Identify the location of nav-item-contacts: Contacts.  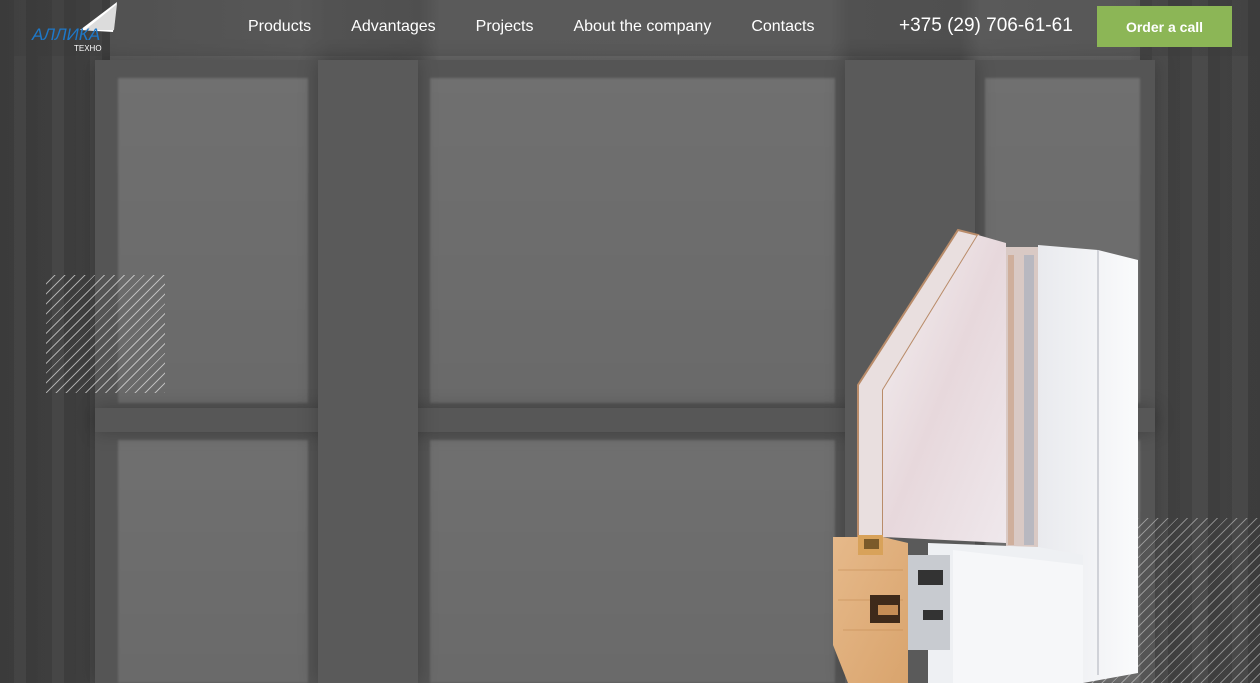
(782, 27).